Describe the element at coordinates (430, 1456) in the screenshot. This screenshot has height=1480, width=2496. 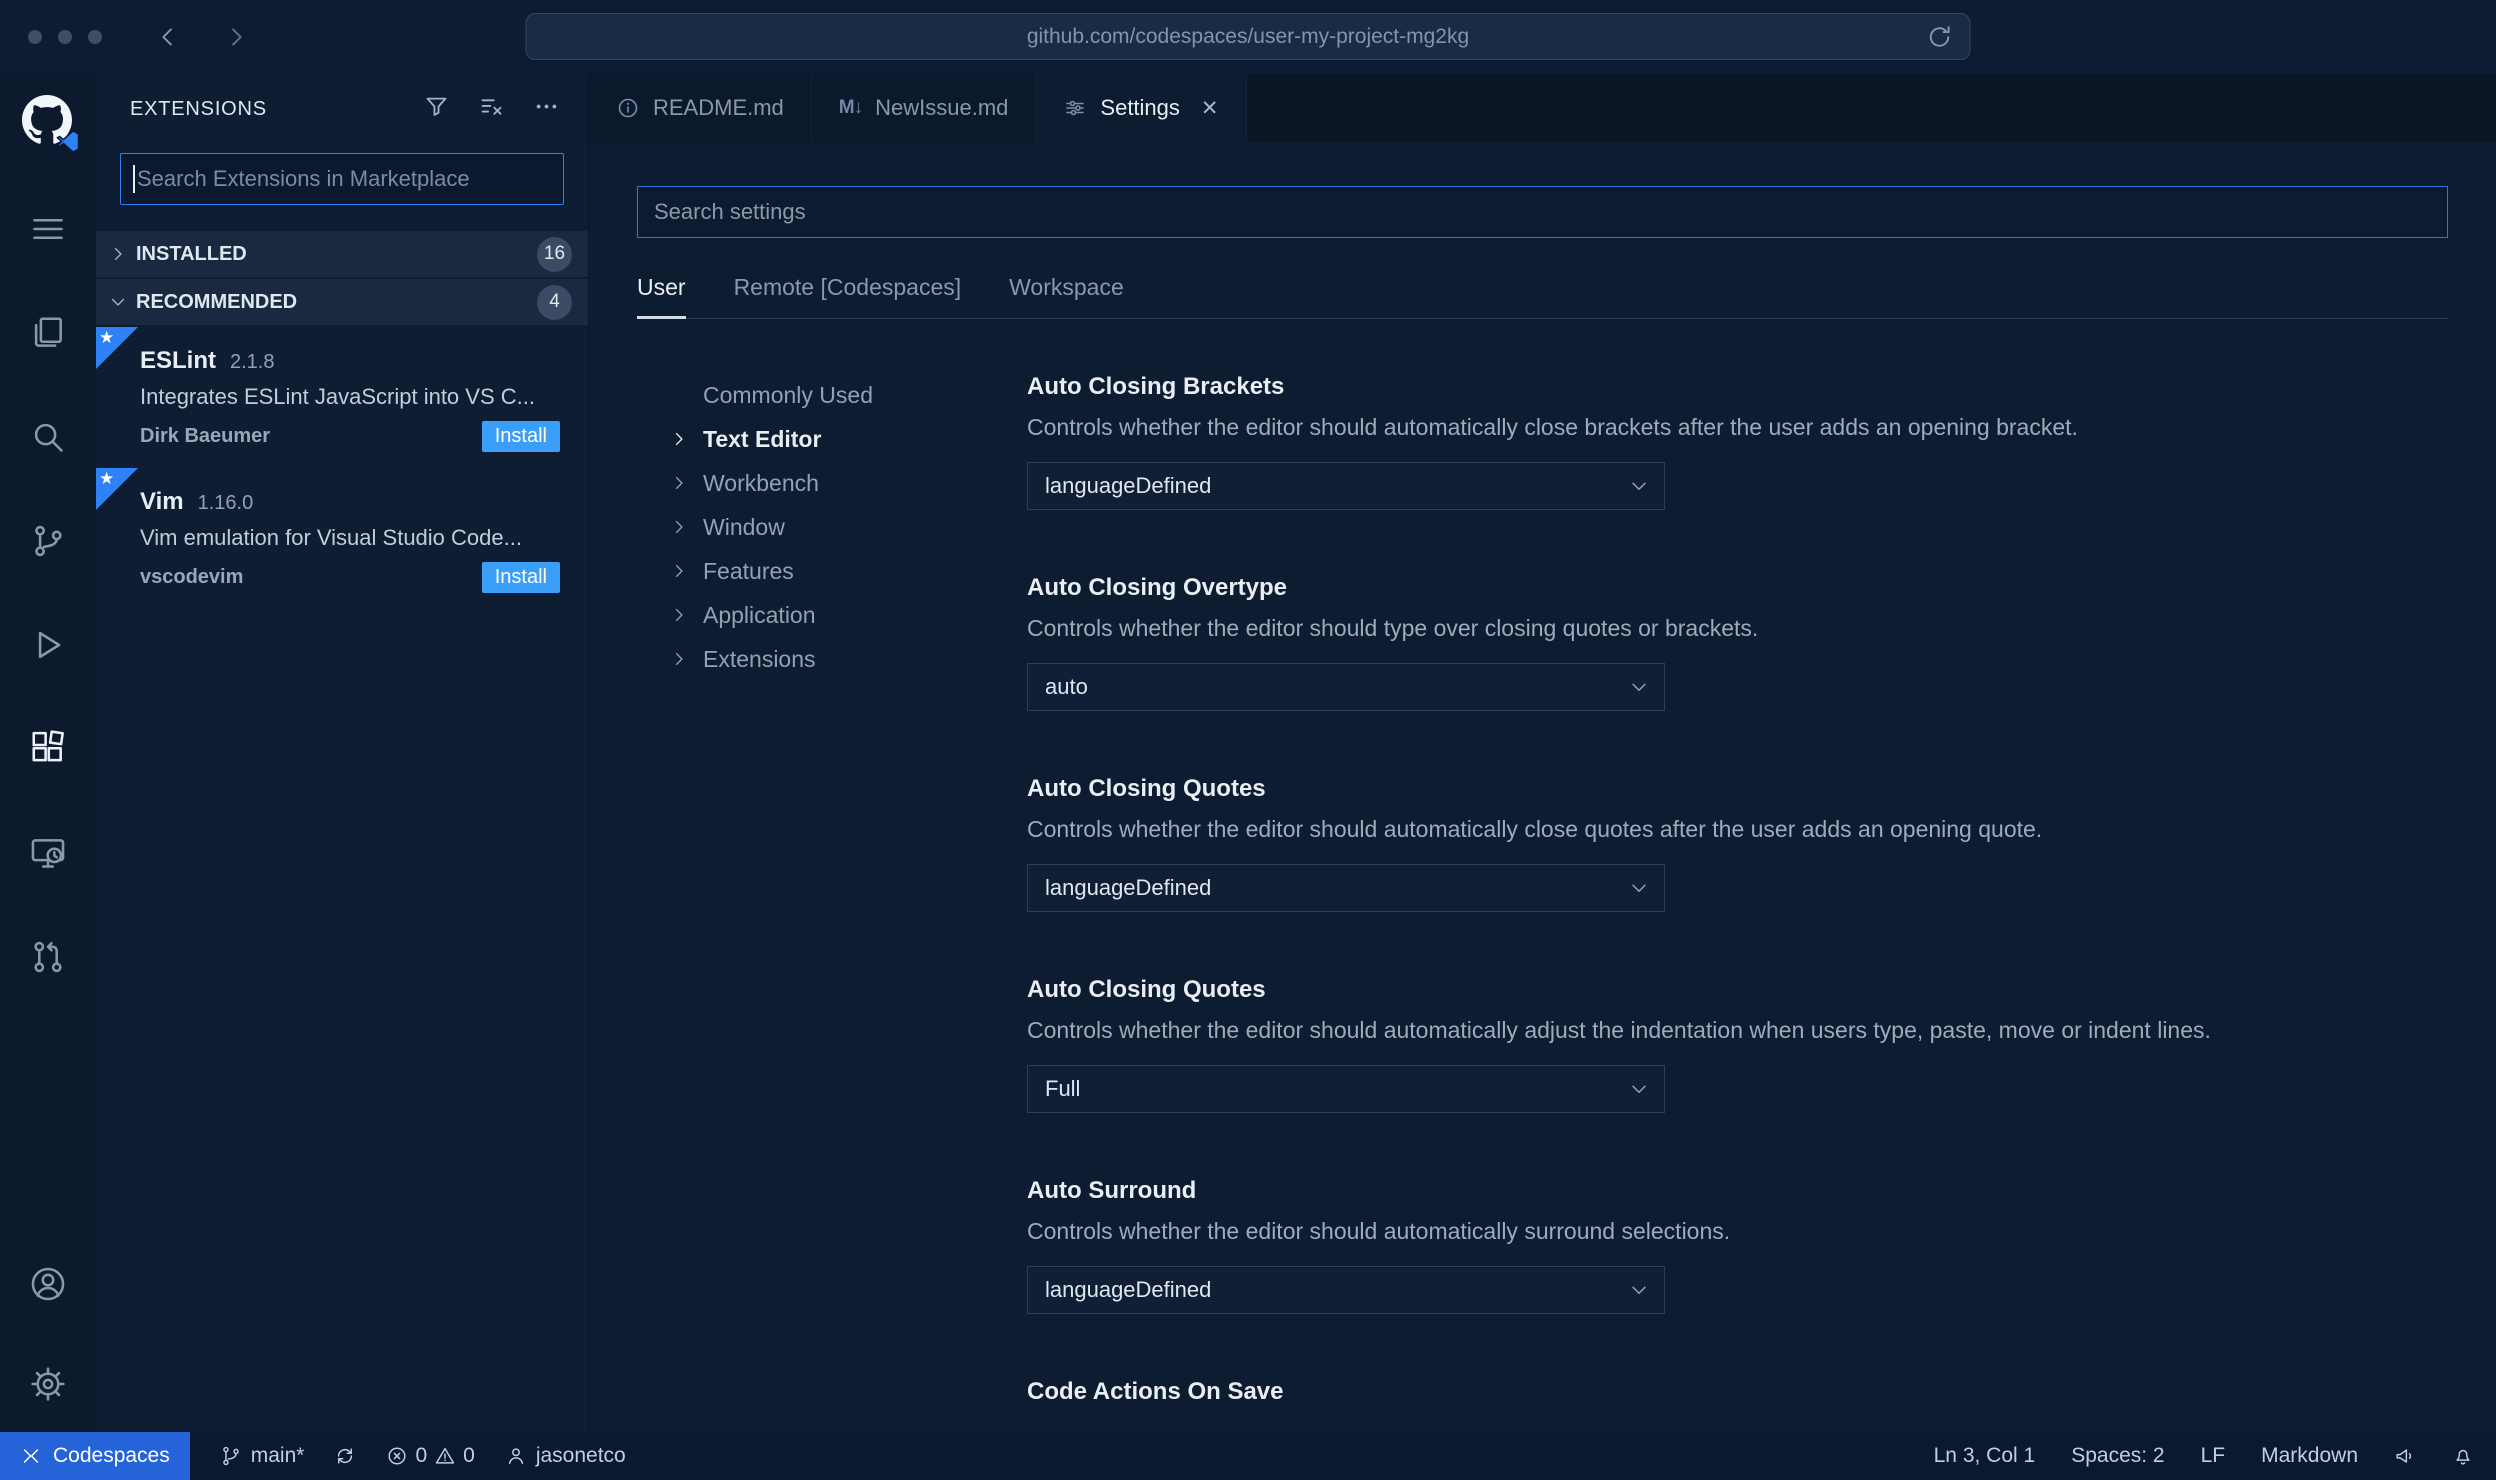
I see `problems-status: 0 0` at that location.